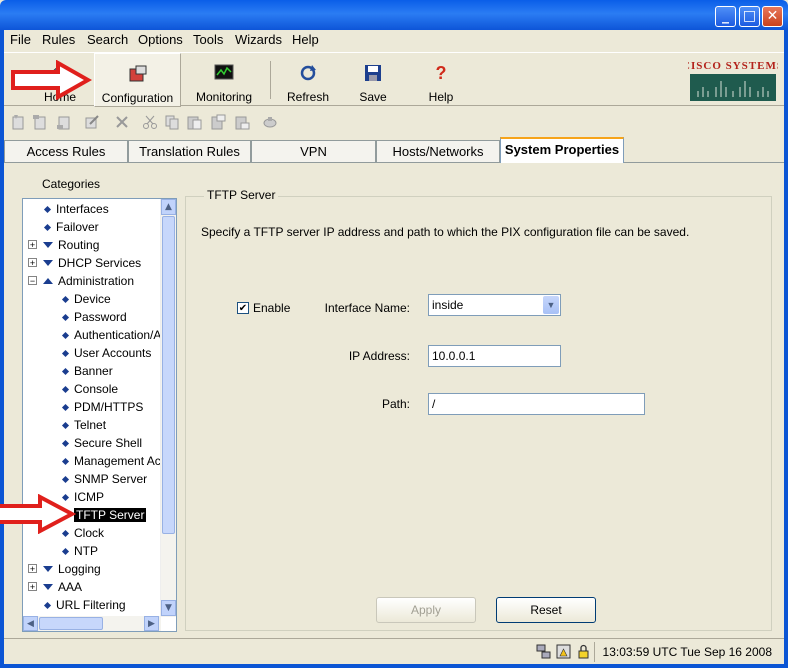 The image size is (788, 668). What do you see at coordinates (101, 443) in the screenshot?
I see `tree-item-content: Secure Shell` at bounding box center [101, 443].